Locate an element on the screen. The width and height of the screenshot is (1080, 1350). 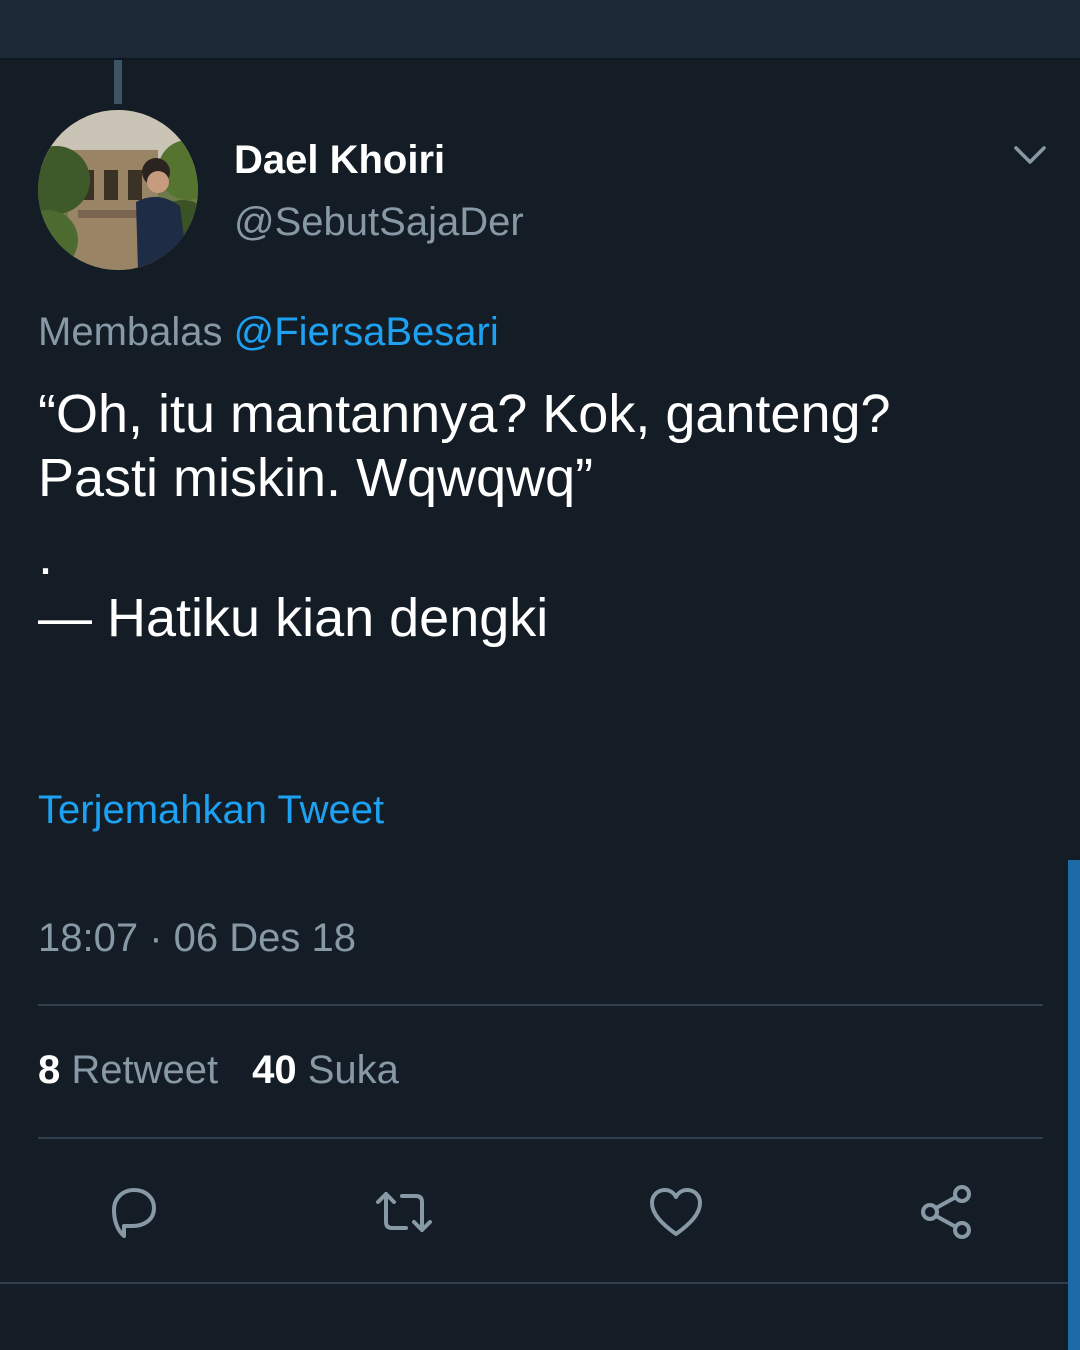
tweet-text-line: . is located at coordinates (46, 556).